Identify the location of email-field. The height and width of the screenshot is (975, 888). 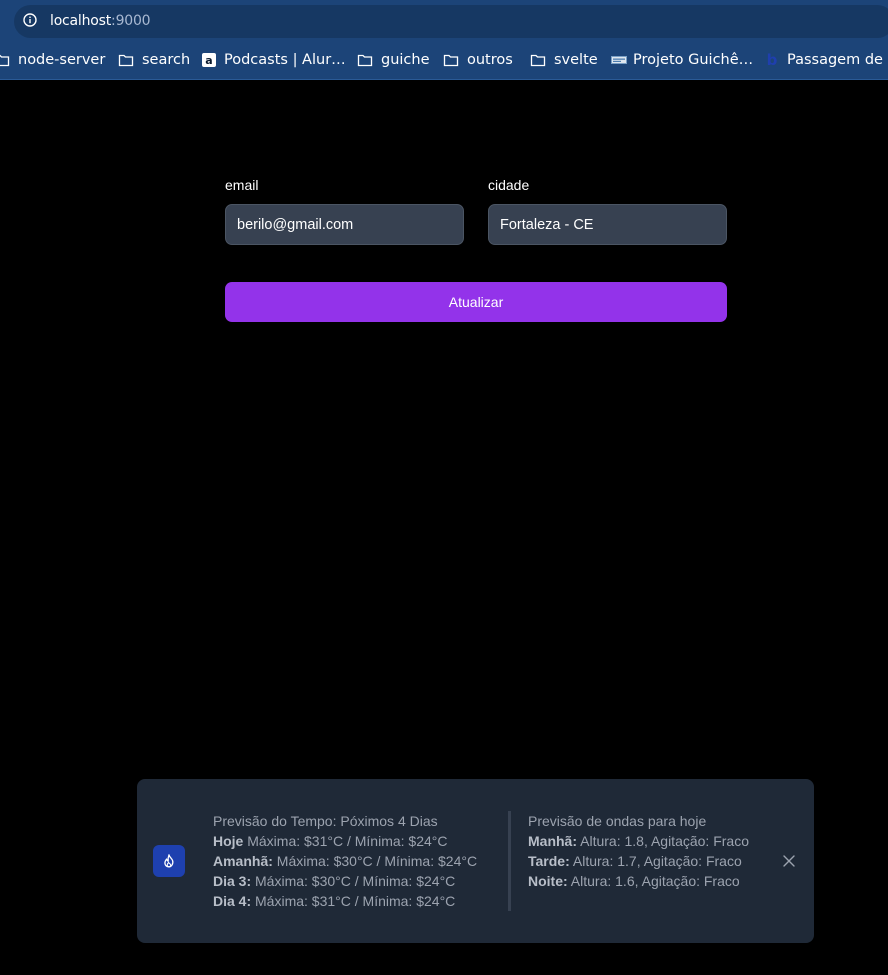
(344, 224).